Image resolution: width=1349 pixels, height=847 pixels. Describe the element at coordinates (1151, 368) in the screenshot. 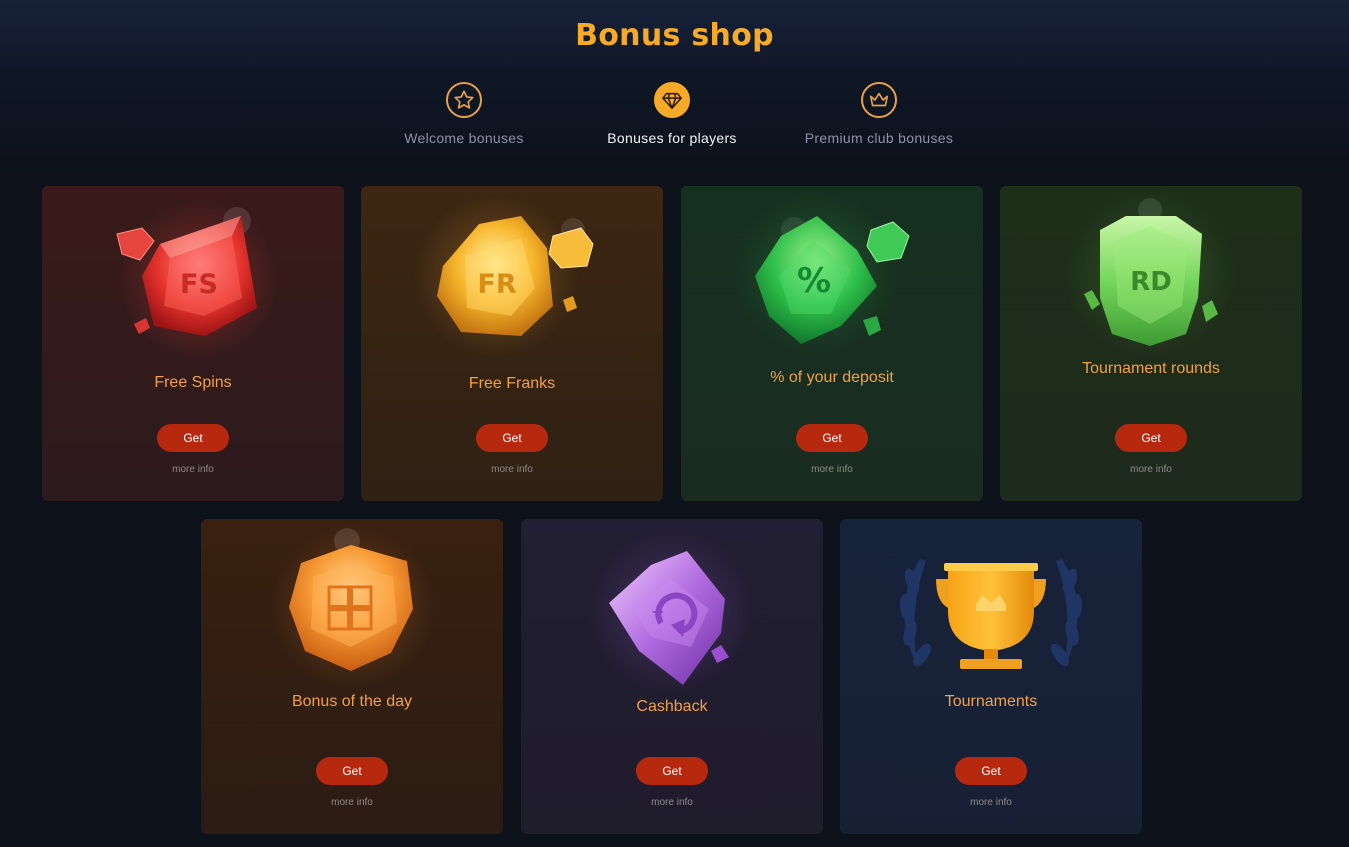

I see `card-title: Tournament rounds` at that location.